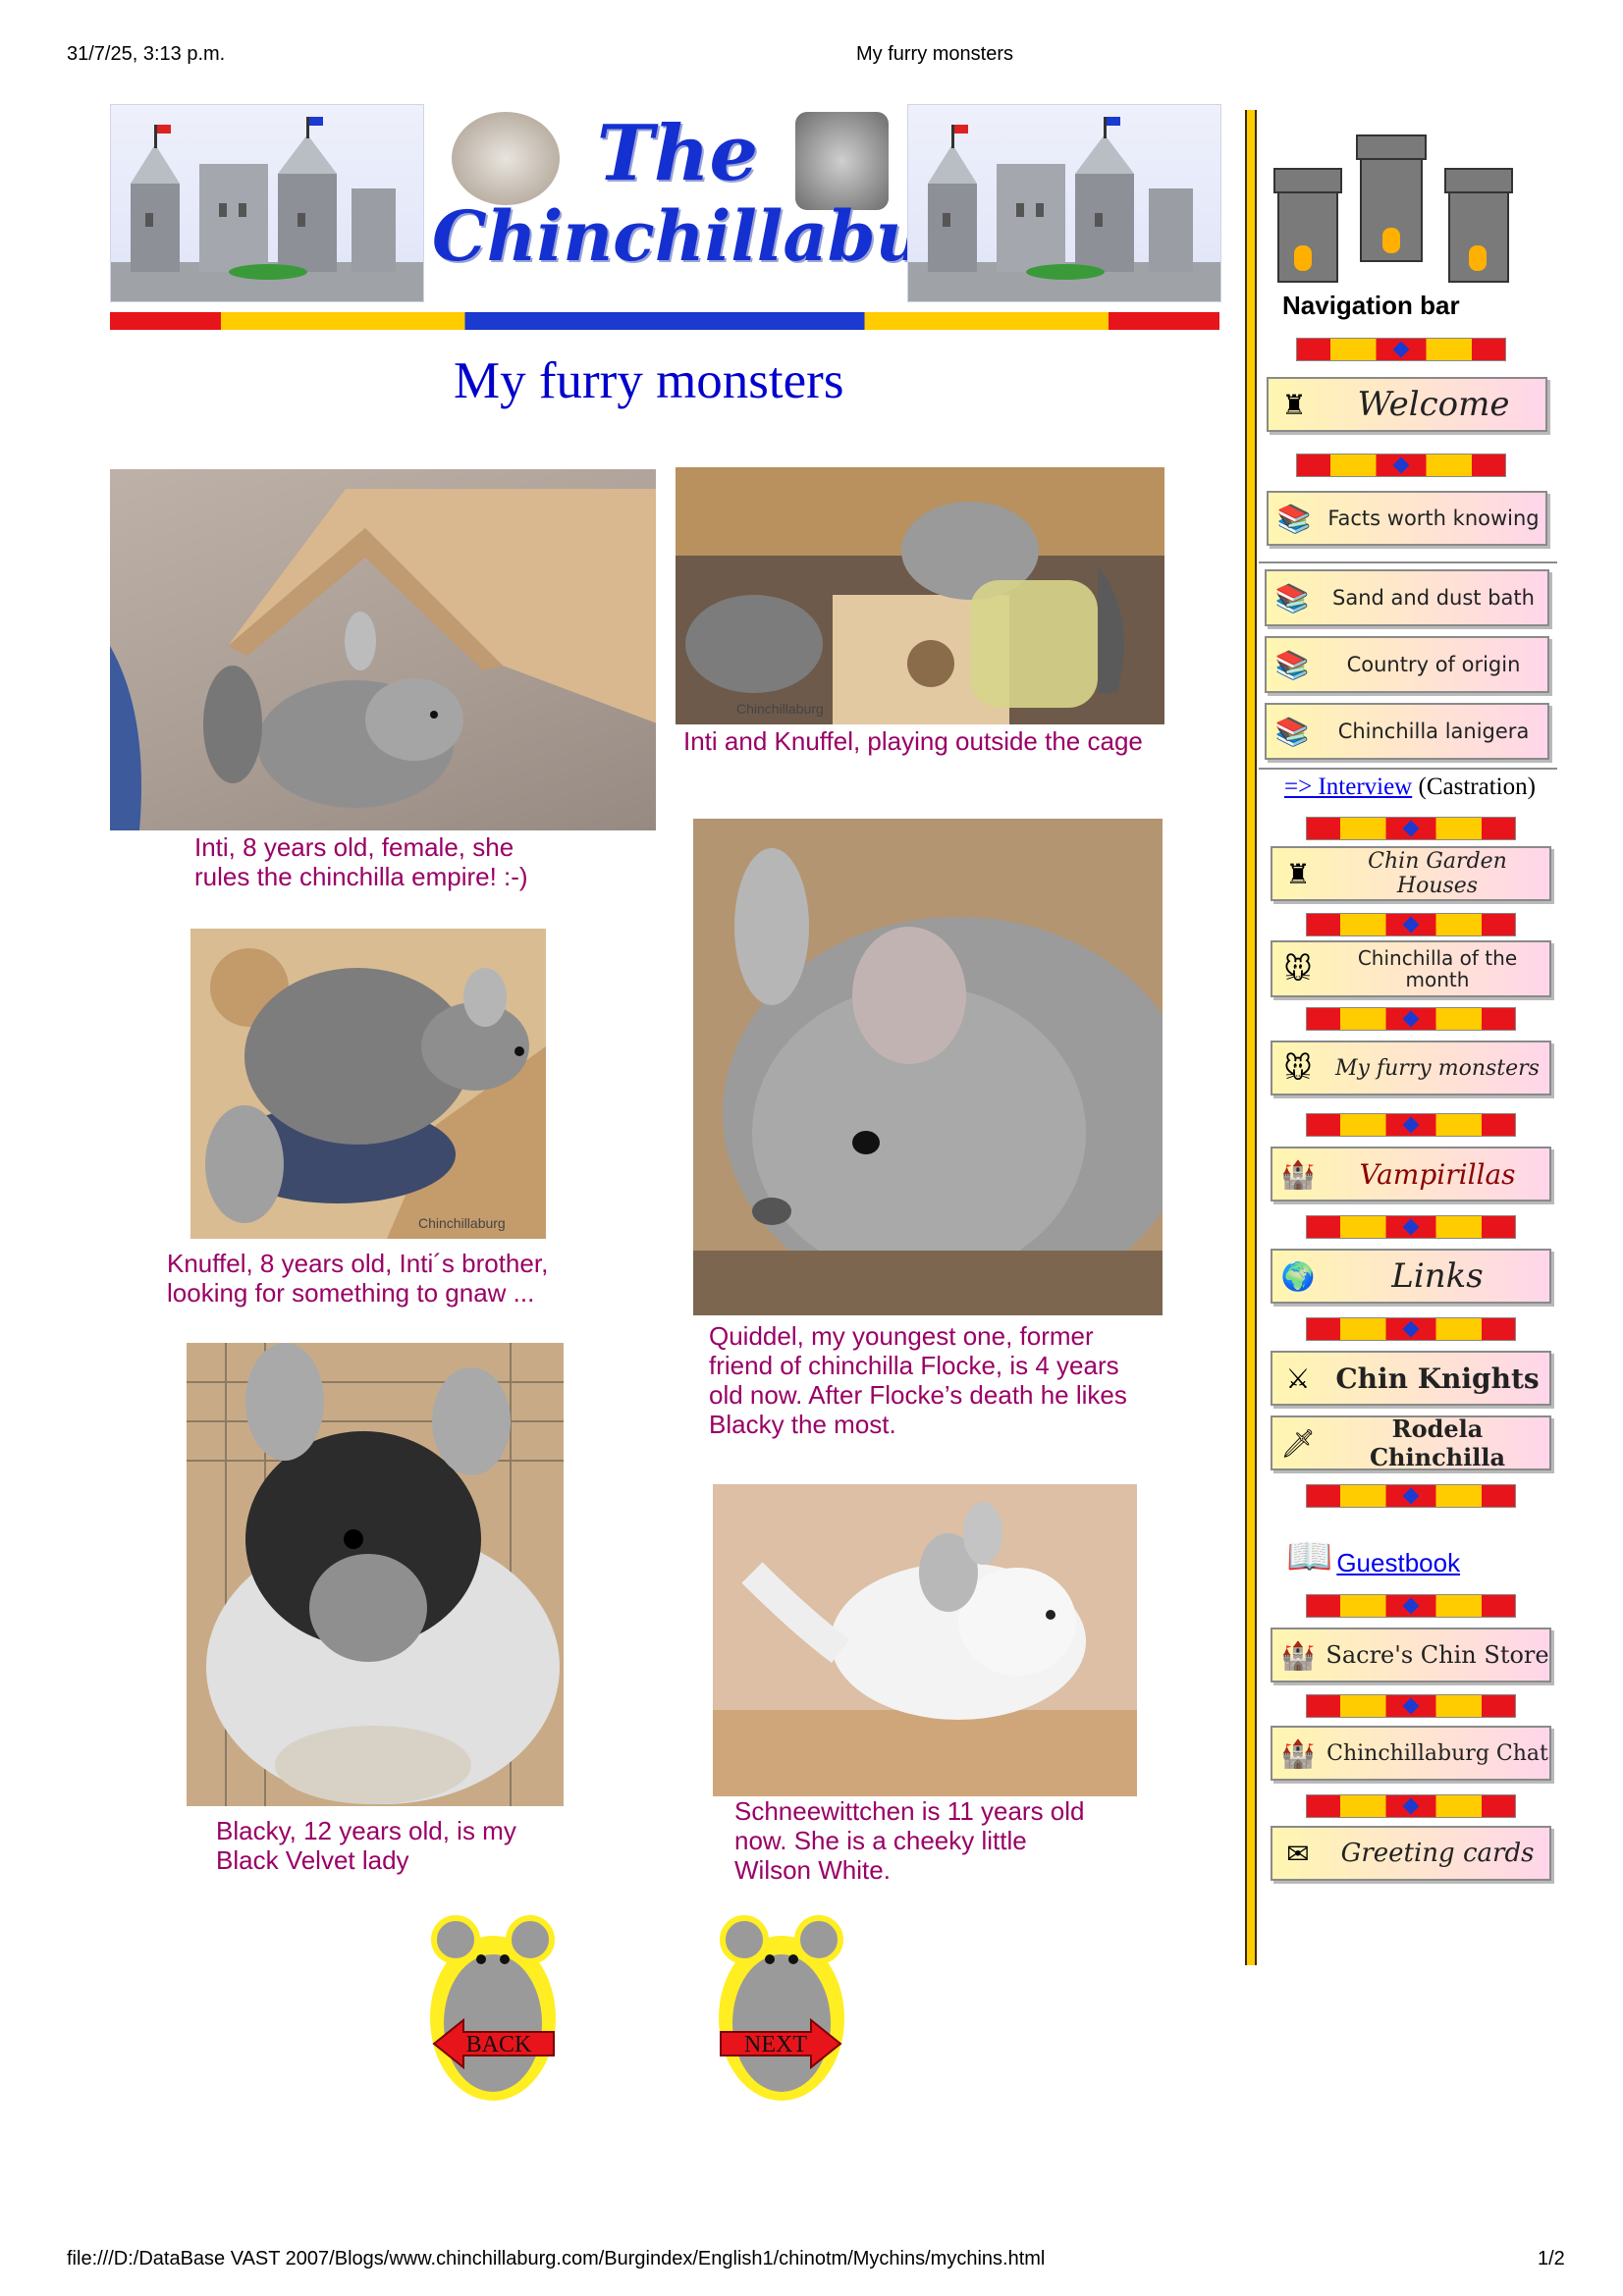  I want to click on site-logo: The Chinchillaburg, so click(721, 202).